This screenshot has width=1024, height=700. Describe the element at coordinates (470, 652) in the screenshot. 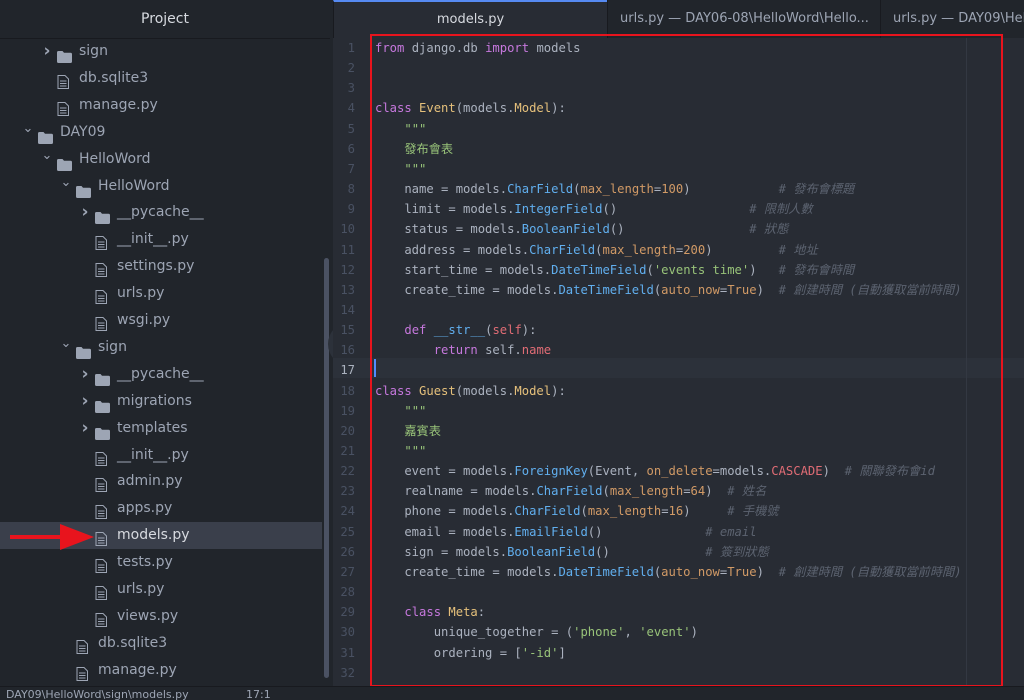

I see `code-text: ordering = ['-id']` at that location.